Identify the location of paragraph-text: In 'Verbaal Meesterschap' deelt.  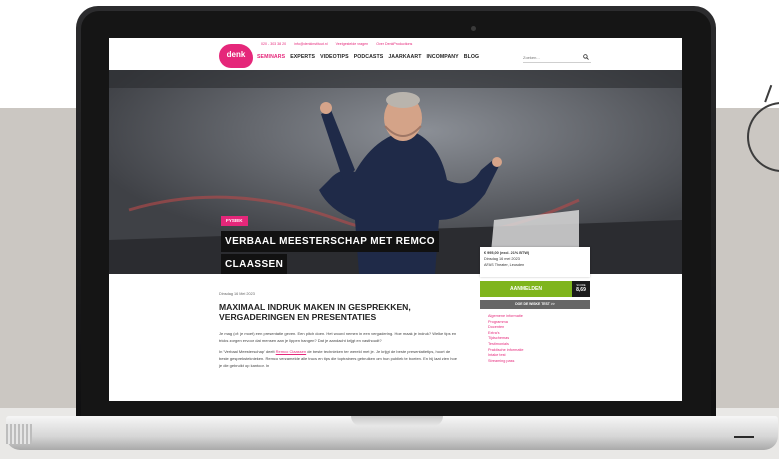
(247, 351).